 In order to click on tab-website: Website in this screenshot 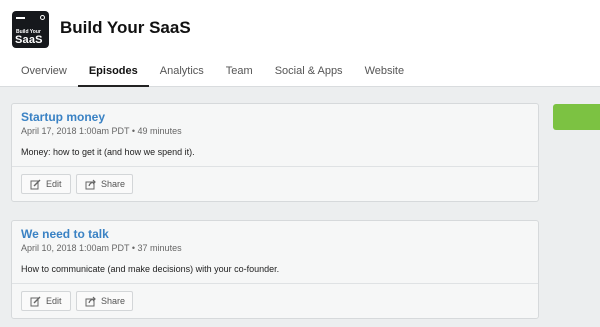, I will do `click(385, 73)`.